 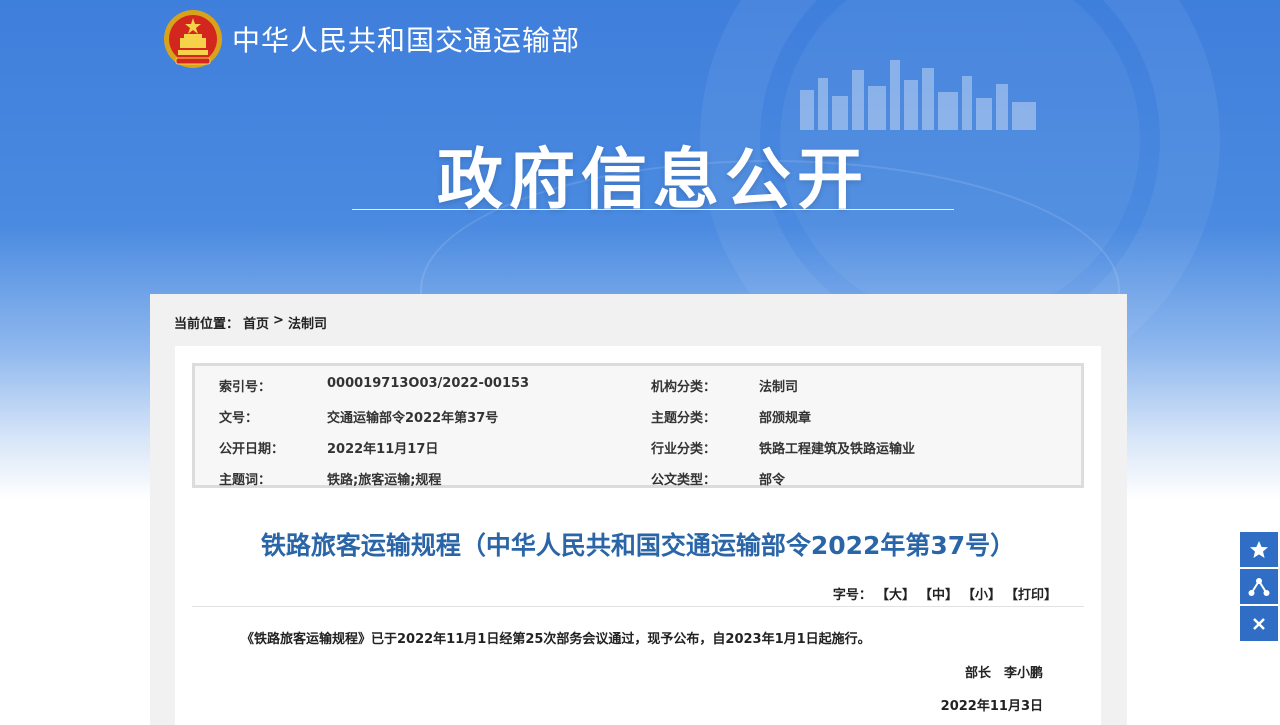 What do you see at coordinates (1003, 673) in the screenshot?
I see `signer: 部长 李小鹏` at bounding box center [1003, 673].